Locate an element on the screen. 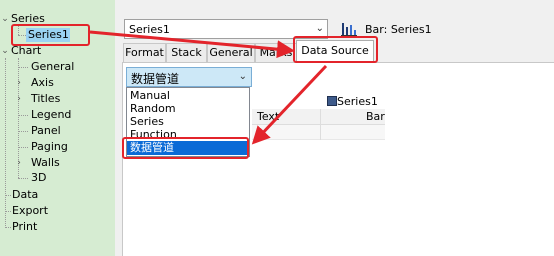 The width and height of the screenshot is (554, 256). grid-column-bar: Bar is located at coordinates (375, 116).